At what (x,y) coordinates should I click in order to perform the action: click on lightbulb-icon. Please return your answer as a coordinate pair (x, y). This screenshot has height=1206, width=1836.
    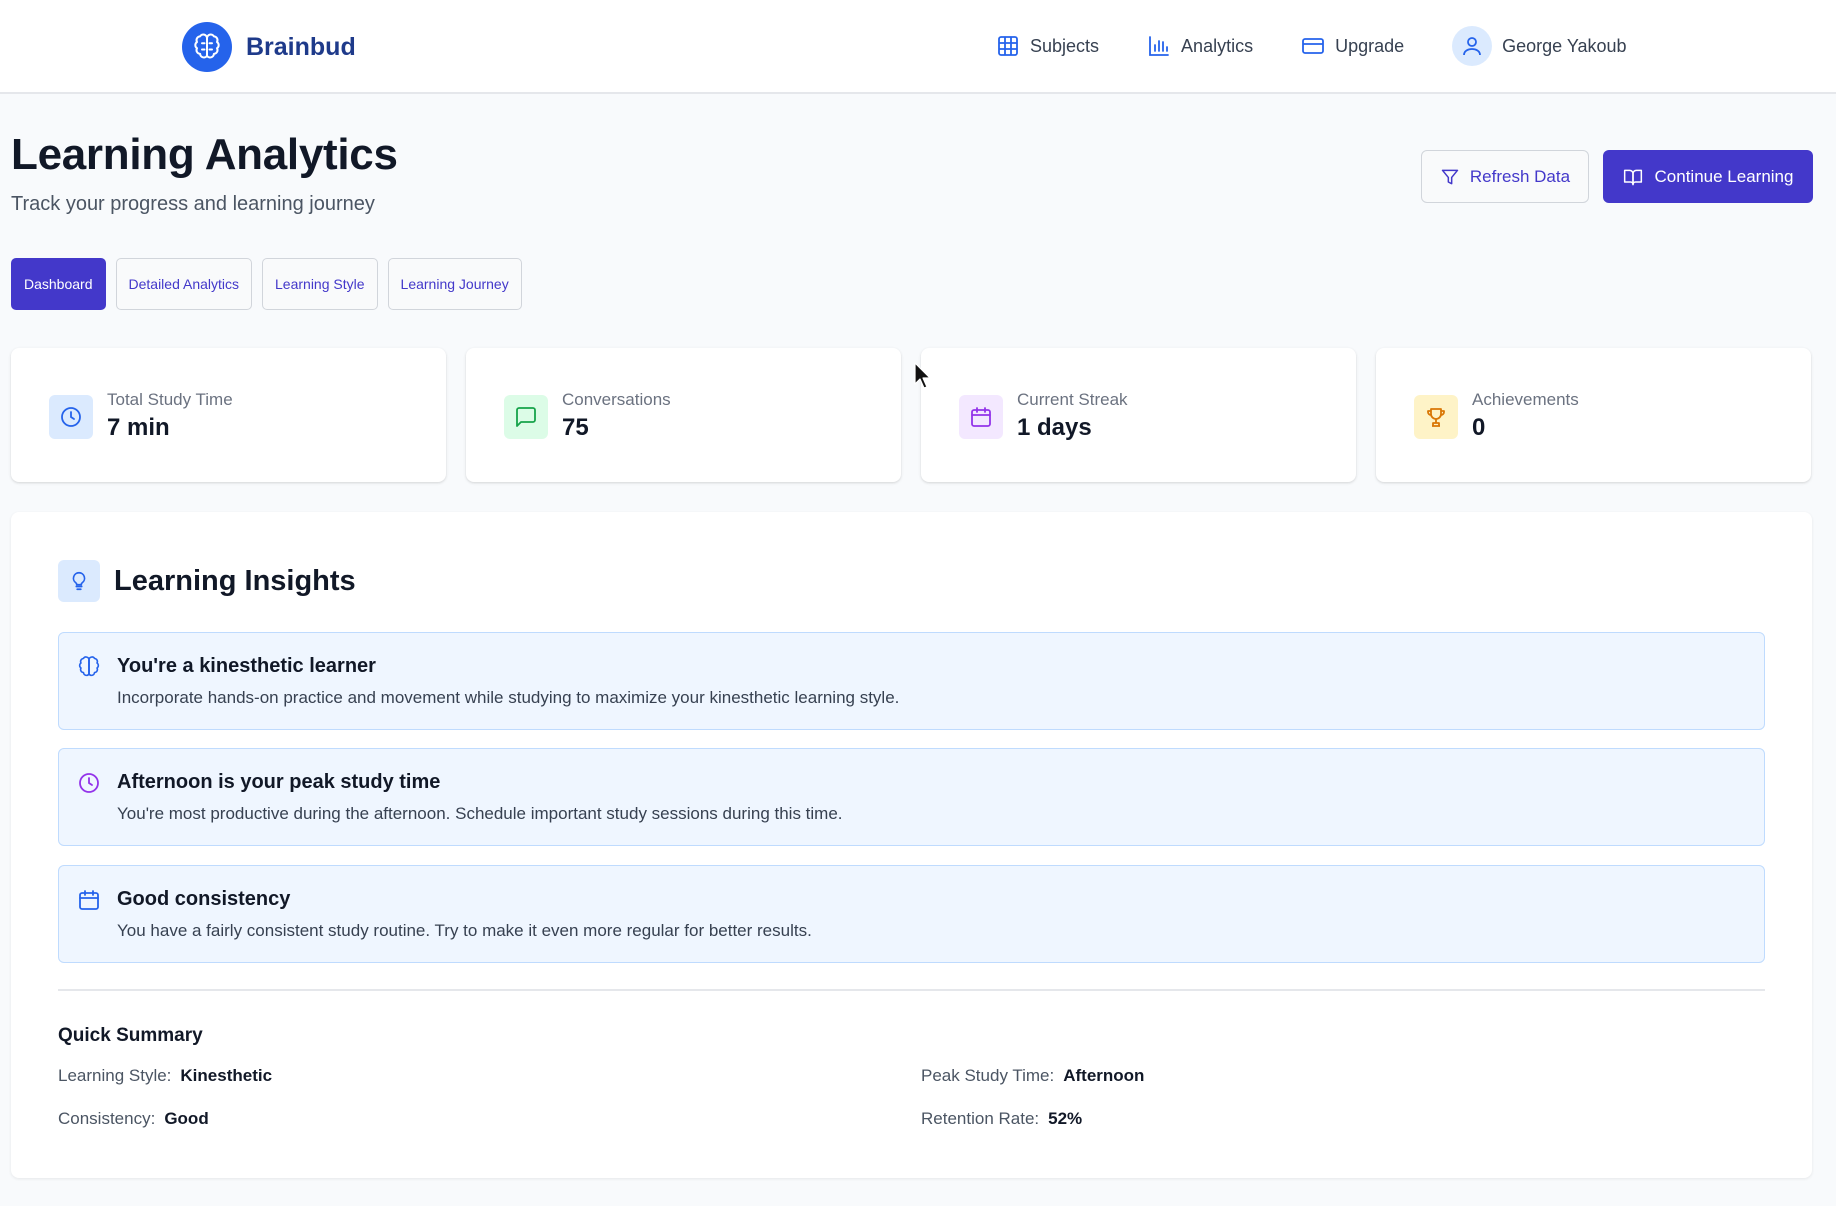
    Looking at the image, I should click on (79, 581).